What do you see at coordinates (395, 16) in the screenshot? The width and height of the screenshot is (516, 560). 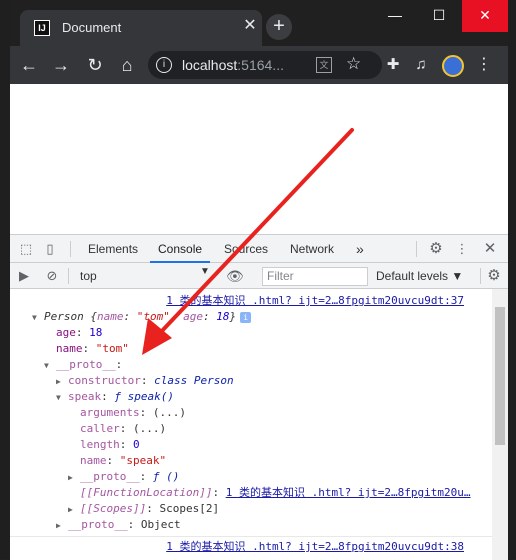 I see `minimize-button: —` at bounding box center [395, 16].